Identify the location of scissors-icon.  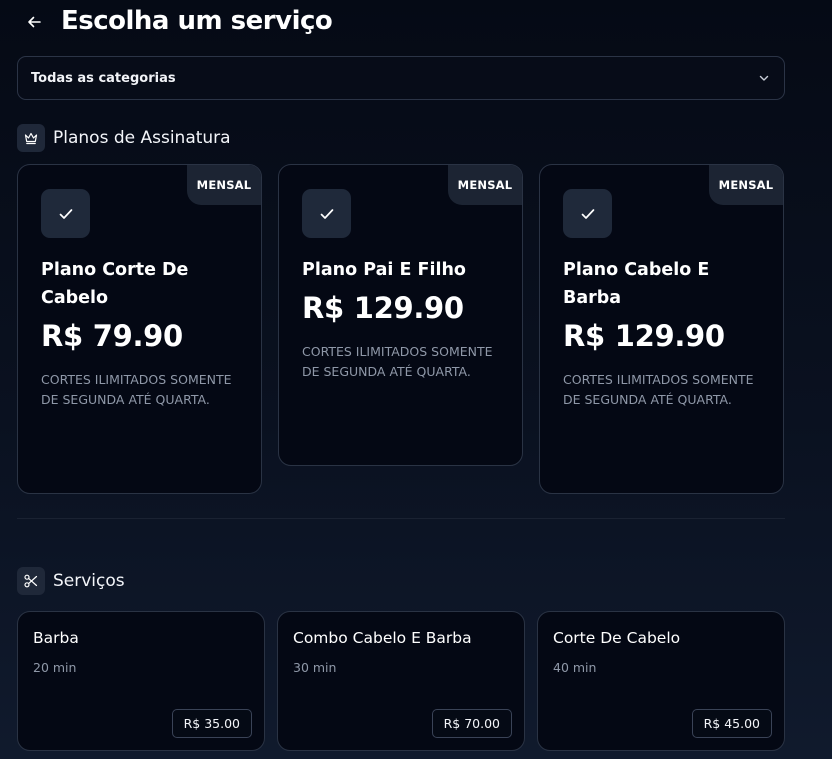
(31, 581).